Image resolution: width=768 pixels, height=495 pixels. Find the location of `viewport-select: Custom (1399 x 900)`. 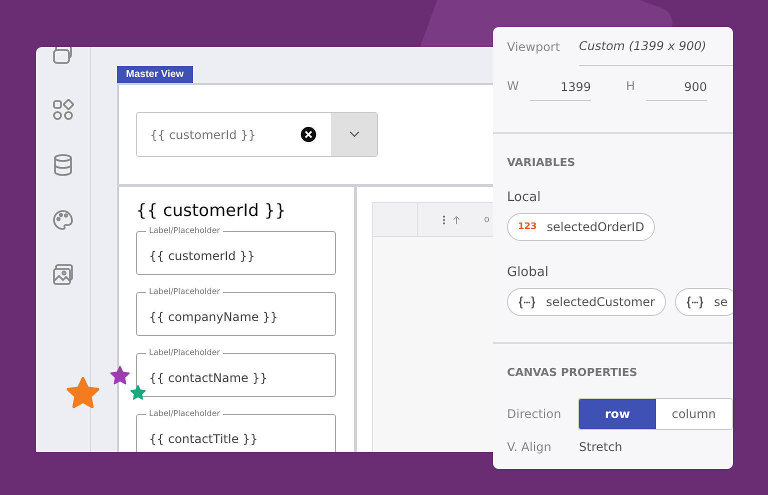

viewport-select: Custom (1399 x 900) is located at coordinates (656, 46).